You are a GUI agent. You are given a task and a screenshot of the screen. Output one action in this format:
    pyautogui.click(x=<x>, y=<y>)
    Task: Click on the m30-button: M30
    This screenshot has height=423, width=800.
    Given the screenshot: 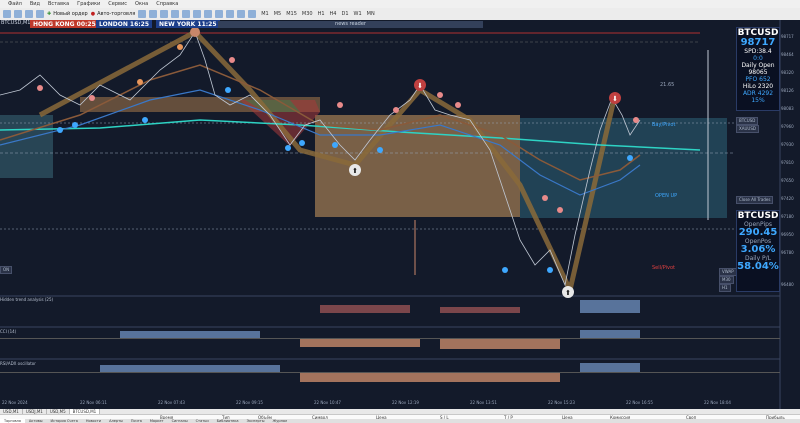 What is the action you would take?
    pyautogui.click(x=726, y=280)
    